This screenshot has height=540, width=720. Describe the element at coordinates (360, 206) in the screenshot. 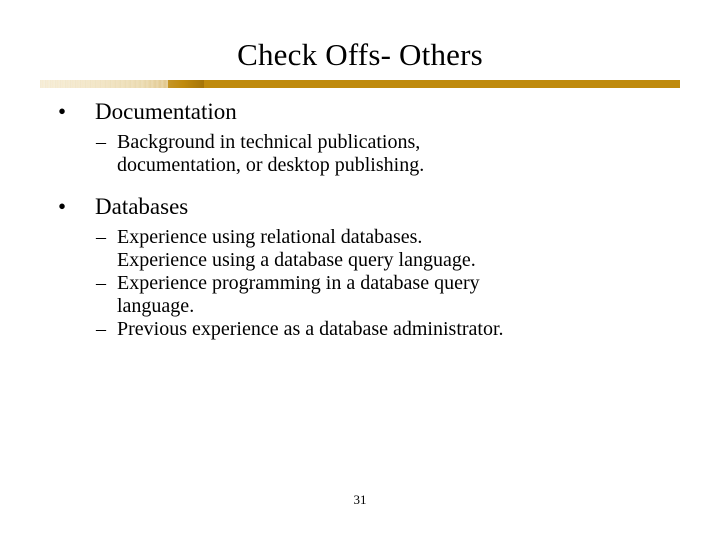

I see `bullet-heading-databases: • Databases` at that location.